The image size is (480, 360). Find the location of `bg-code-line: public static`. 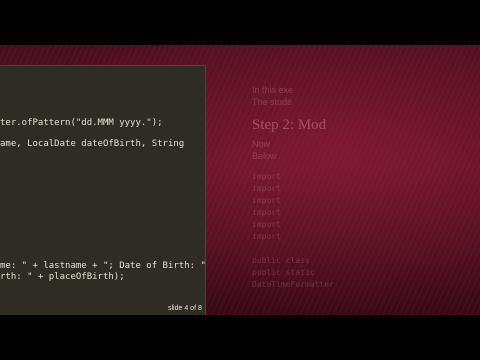

bg-code-line: public static is located at coordinates (283, 272).